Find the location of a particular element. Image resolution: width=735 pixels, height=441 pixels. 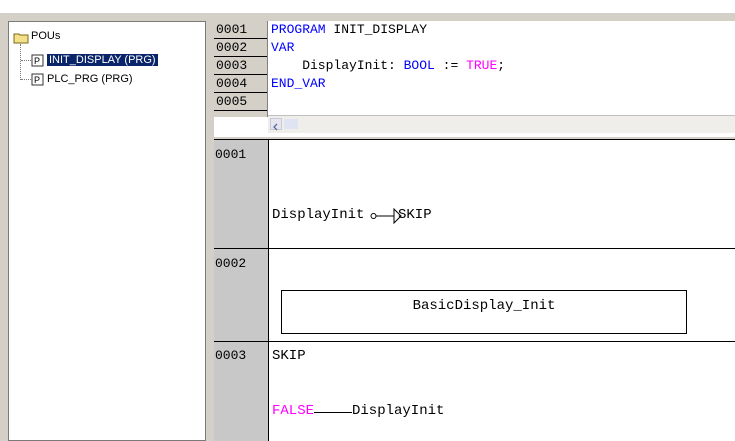

code-line: DisplayInit: BOOL := TRUE; is located at coordinates (388, 66).